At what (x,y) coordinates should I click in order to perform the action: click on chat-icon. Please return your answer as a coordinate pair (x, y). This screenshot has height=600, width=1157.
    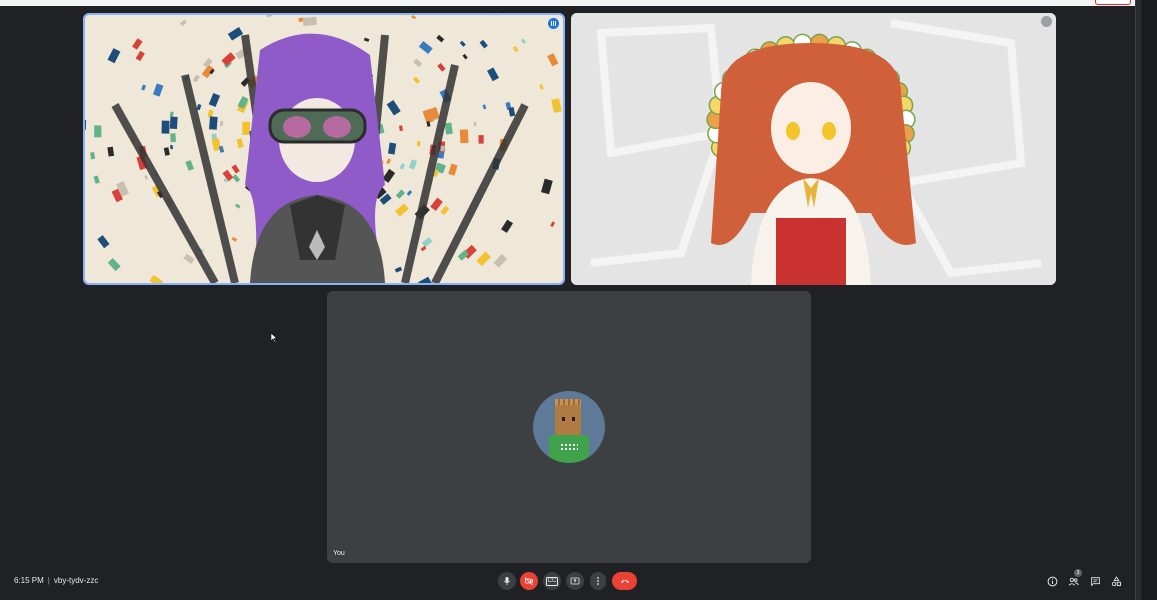
    Looking at the image, I should click on (1095, 581).